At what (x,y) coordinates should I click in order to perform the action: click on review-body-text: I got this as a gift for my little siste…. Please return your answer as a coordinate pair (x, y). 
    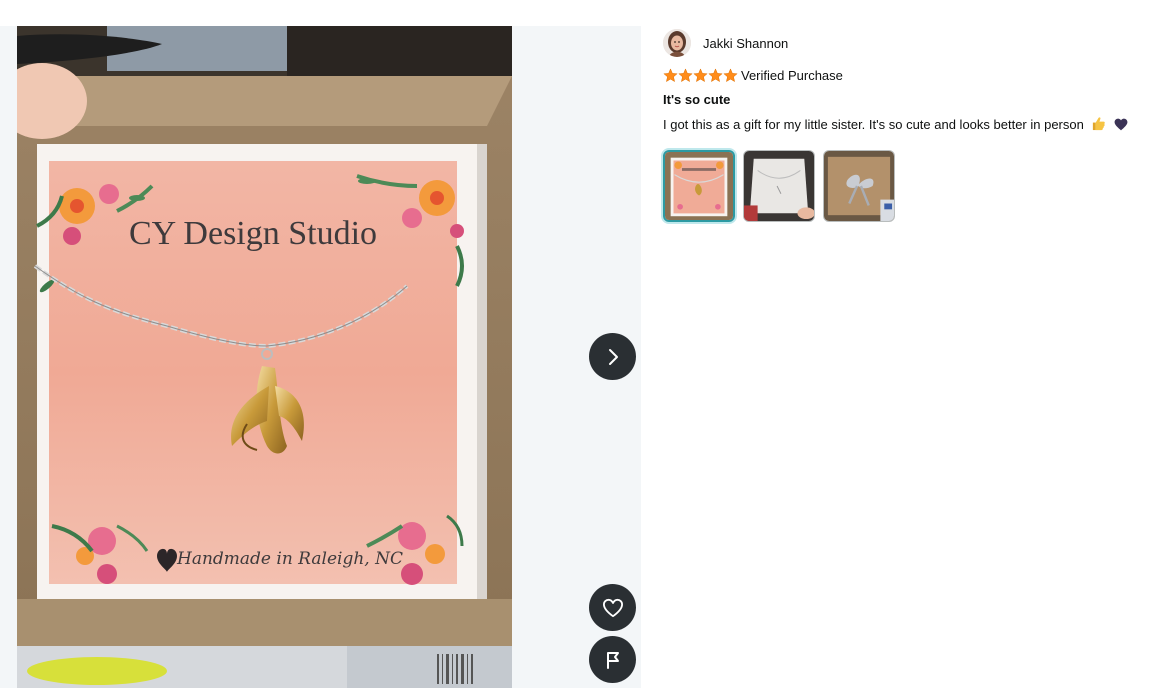
    Looking at the image, I should click on (873, 124).